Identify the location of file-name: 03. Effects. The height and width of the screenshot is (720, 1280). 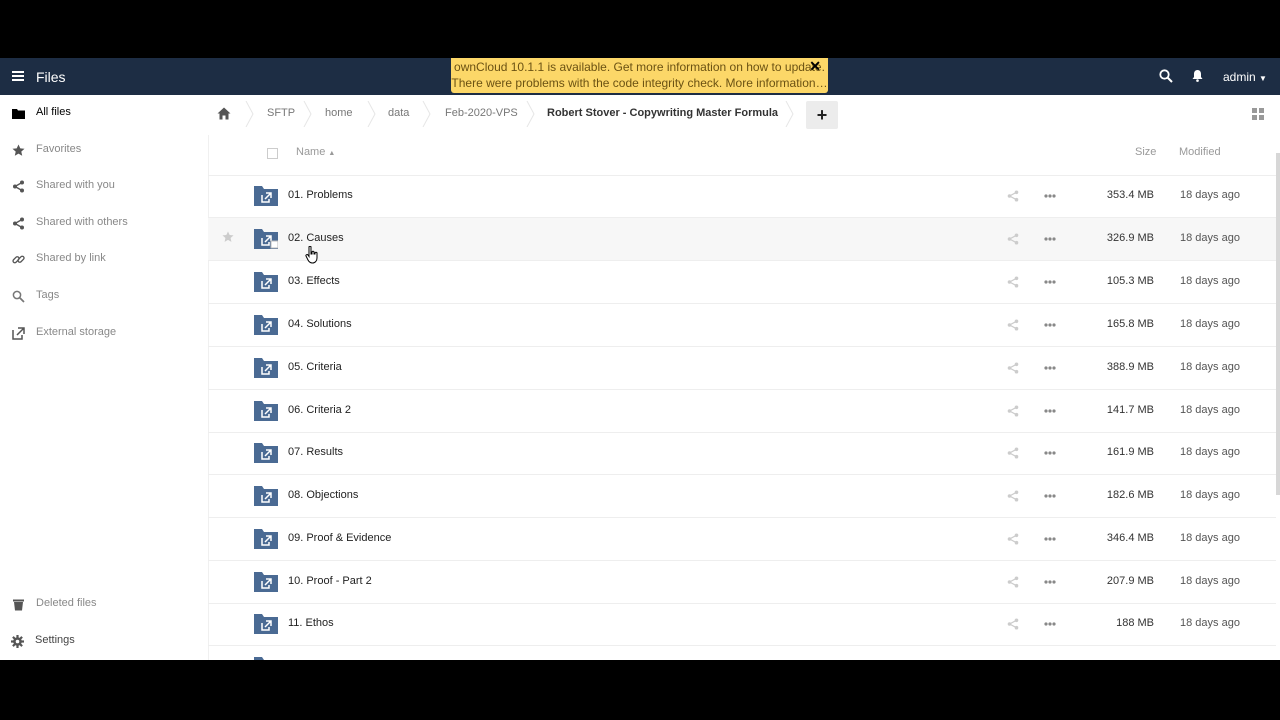
(314, 281).